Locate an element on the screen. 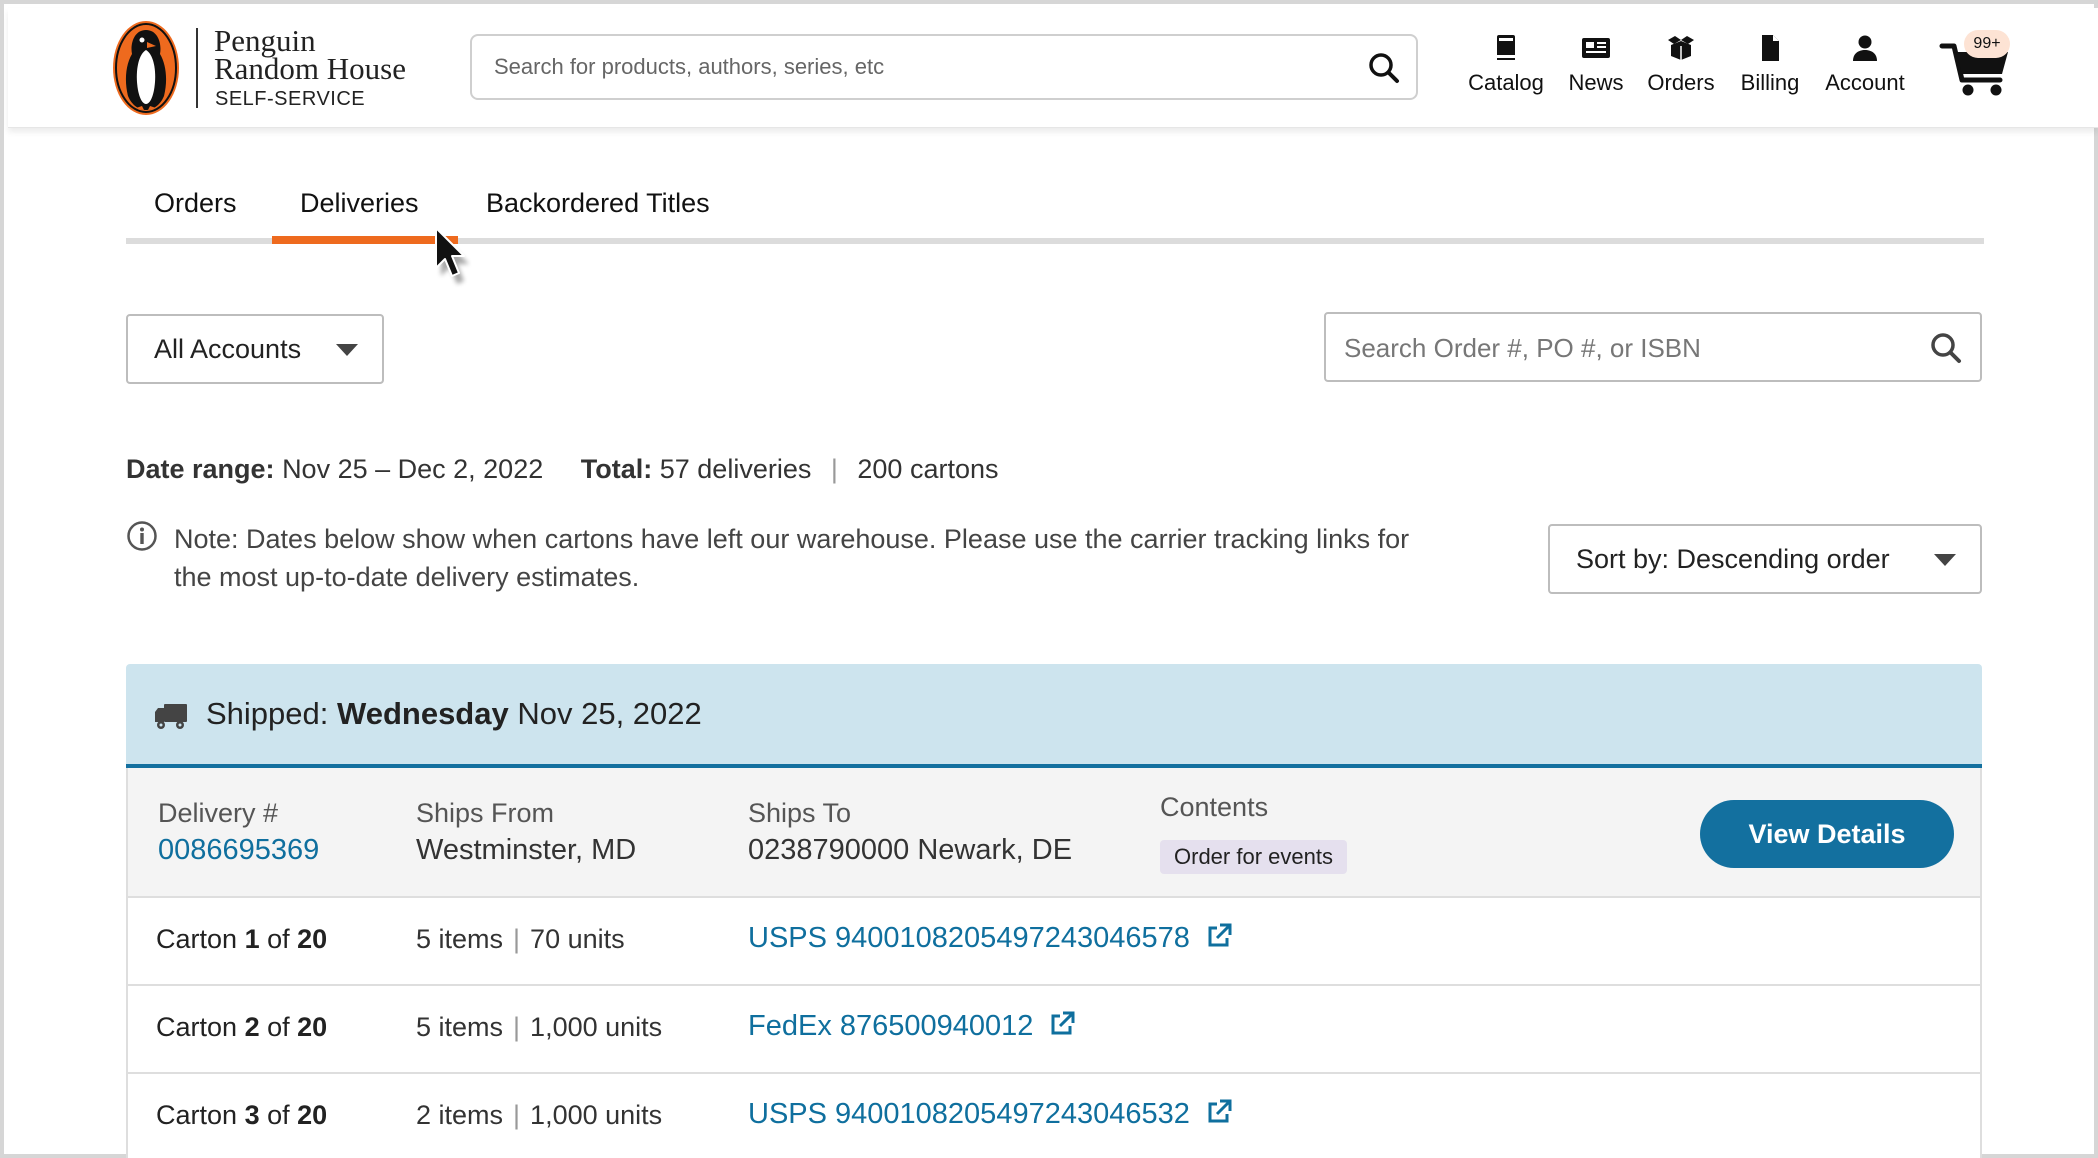 Image resolution: width=2098 pixels, height=1158 pixels. tracking-link: FedEx 876500940012 is located at coordinates (911, 1026).